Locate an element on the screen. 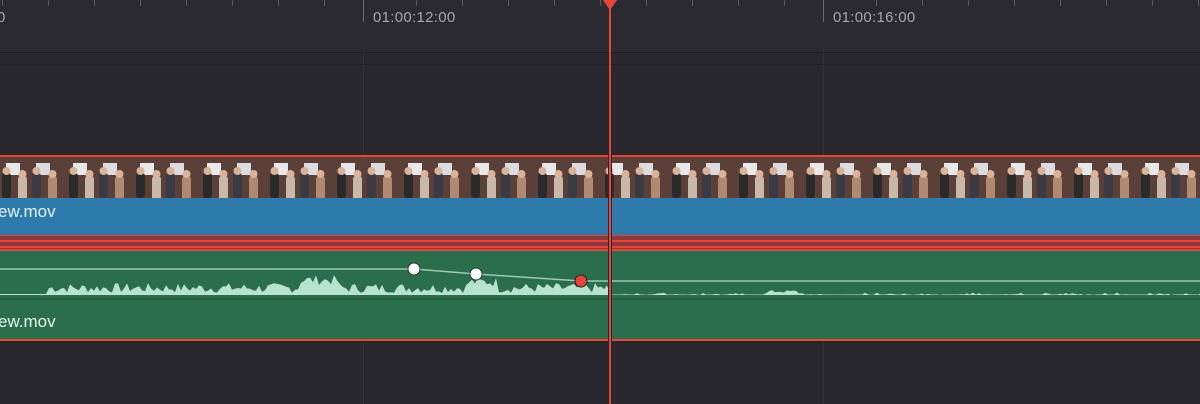 The image size is (1200, 404). video-thumbnail-strip is located at coordinates (600, 177).